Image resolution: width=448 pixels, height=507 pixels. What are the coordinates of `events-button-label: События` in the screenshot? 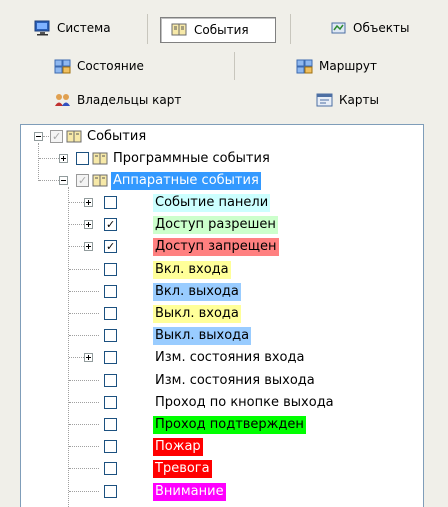 It's located at (221, 30).